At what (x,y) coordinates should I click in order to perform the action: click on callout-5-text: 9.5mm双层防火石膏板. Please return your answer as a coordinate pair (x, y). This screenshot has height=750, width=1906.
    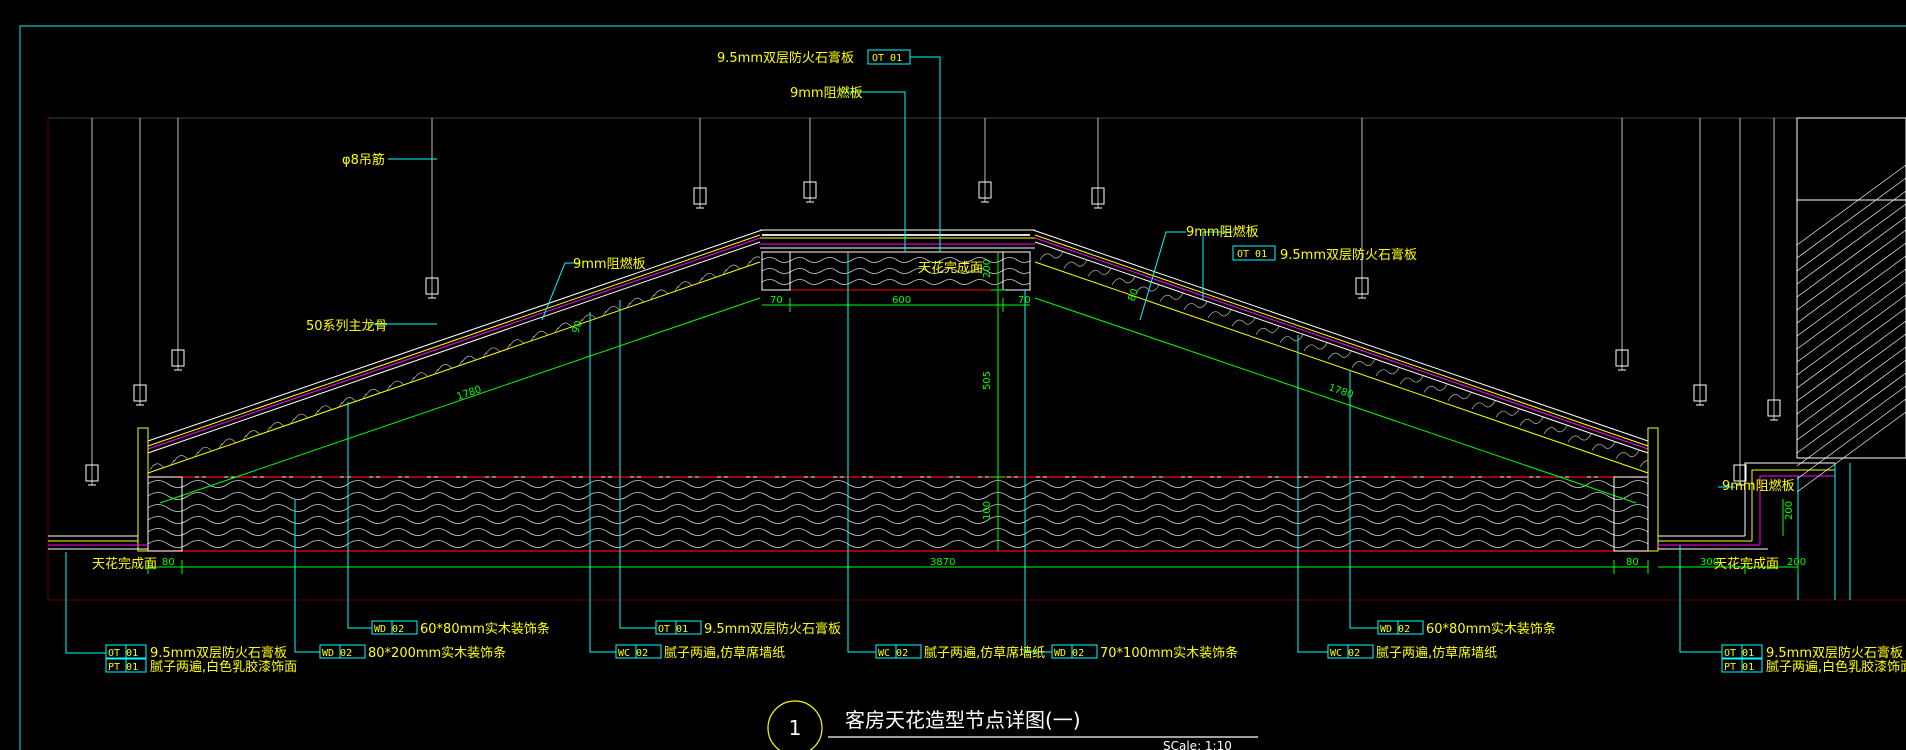
    Looking at the image, I should click on (772, 629).